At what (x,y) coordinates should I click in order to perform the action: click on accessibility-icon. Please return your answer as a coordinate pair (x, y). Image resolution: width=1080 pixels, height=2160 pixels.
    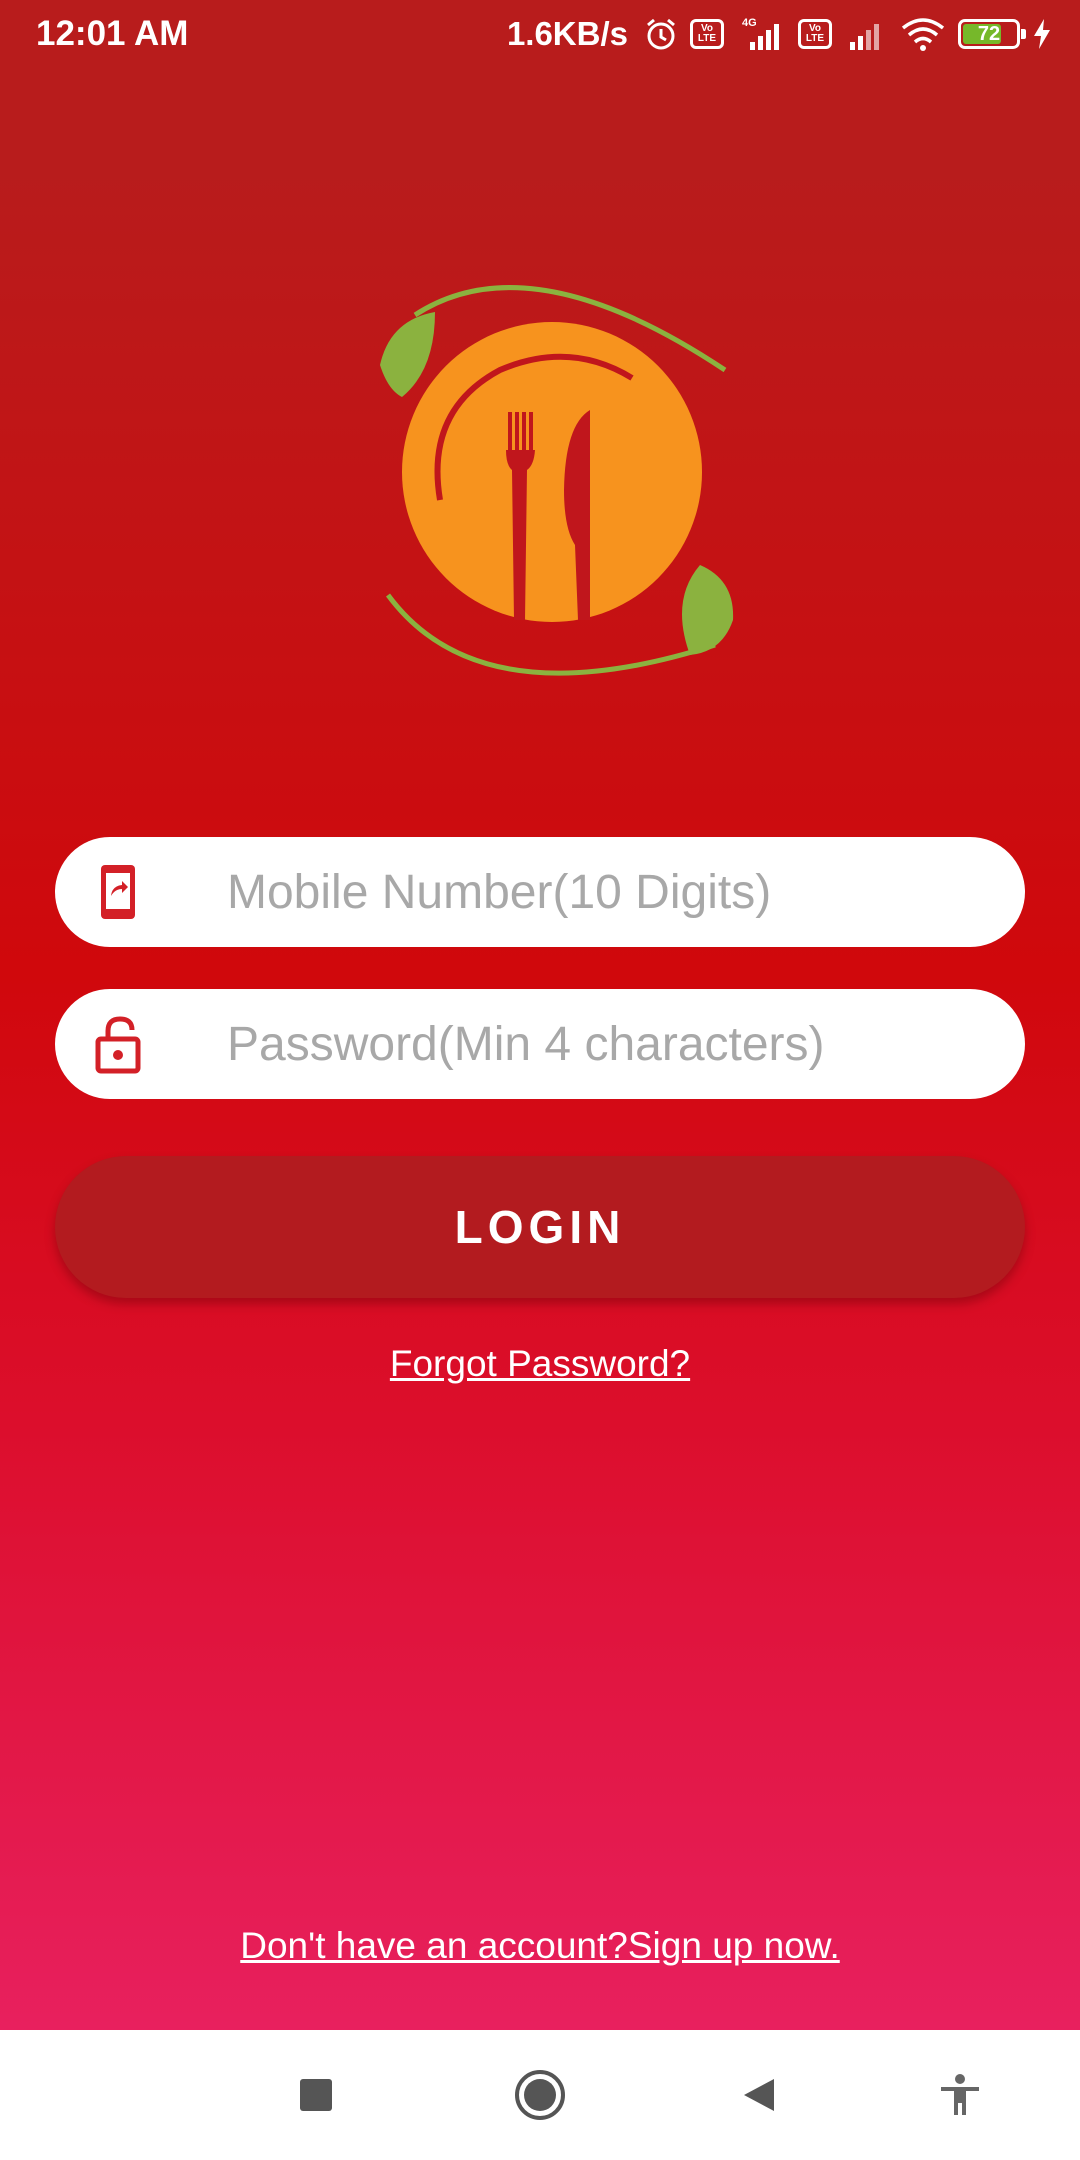
    Looking at the image, I should click on (960, 2095).